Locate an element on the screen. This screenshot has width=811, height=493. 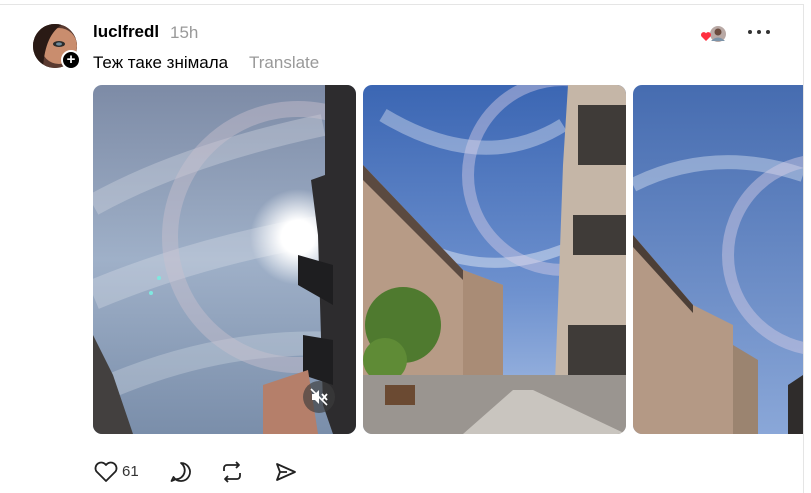
more-icon is located at coordinates (759, 32).